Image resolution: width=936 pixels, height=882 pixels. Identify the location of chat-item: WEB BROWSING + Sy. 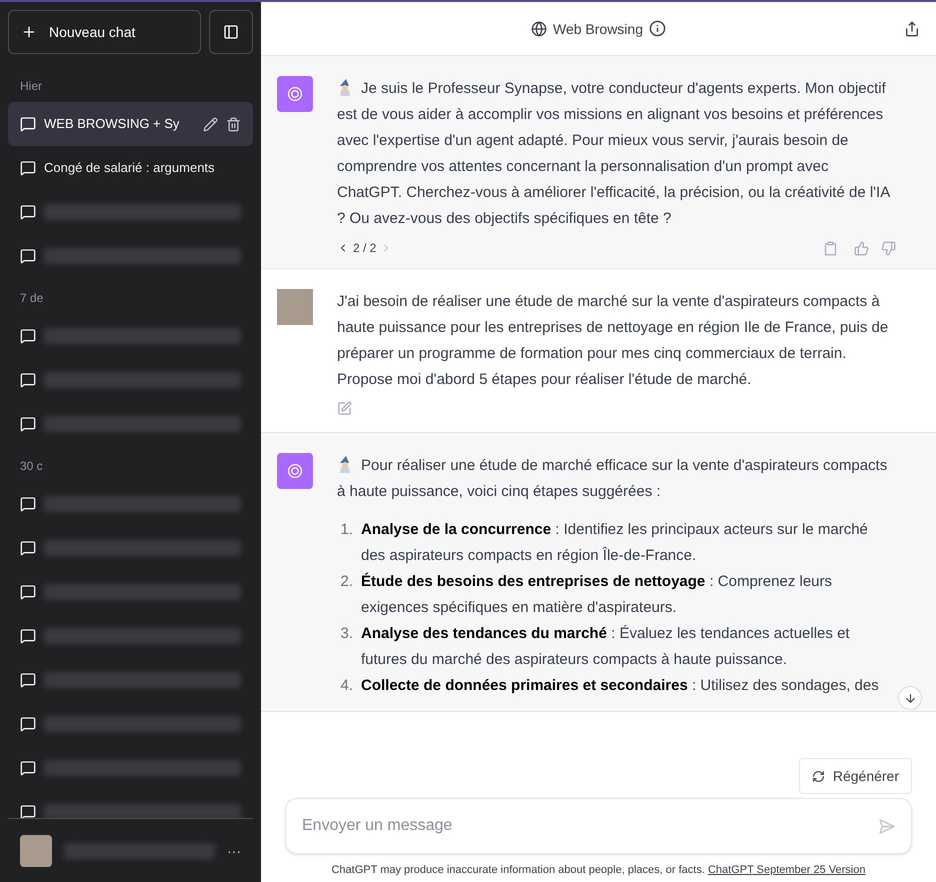
(130, 124).